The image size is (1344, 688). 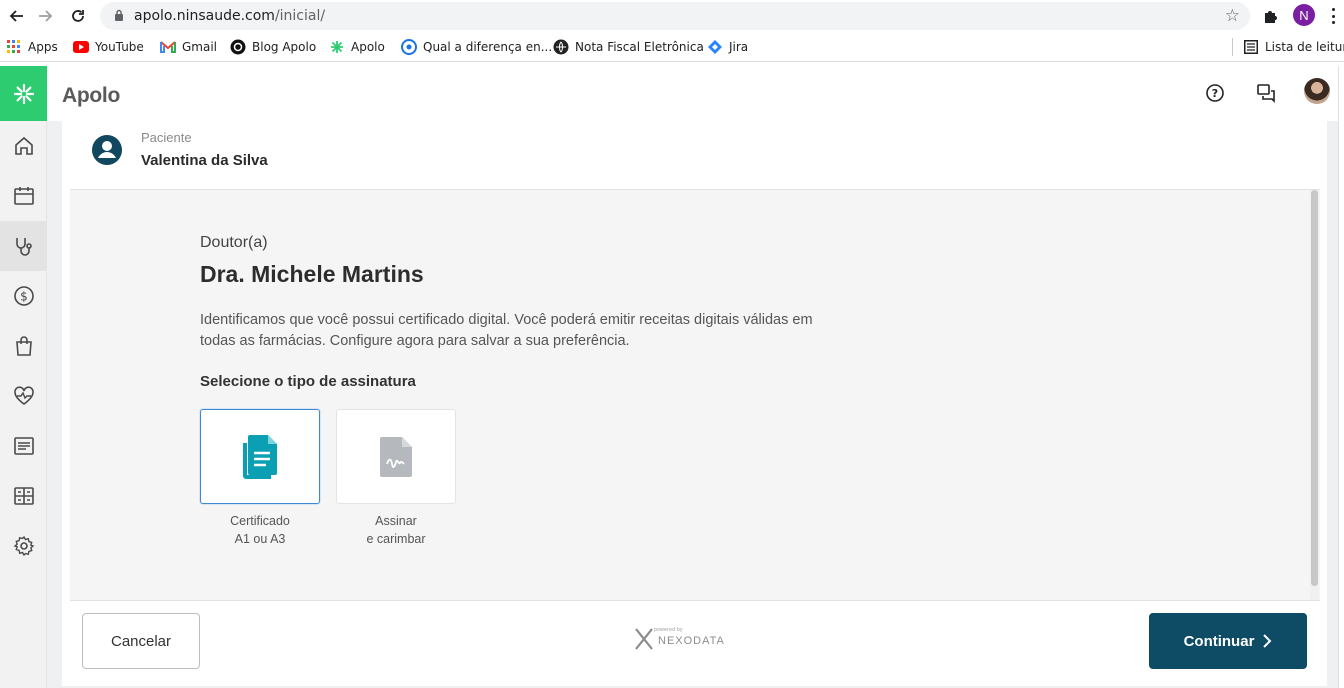 What do you see at coordinates (1317, 91) in the screenshot?
I see `user-avatar` at bounding box center [1317, 91].